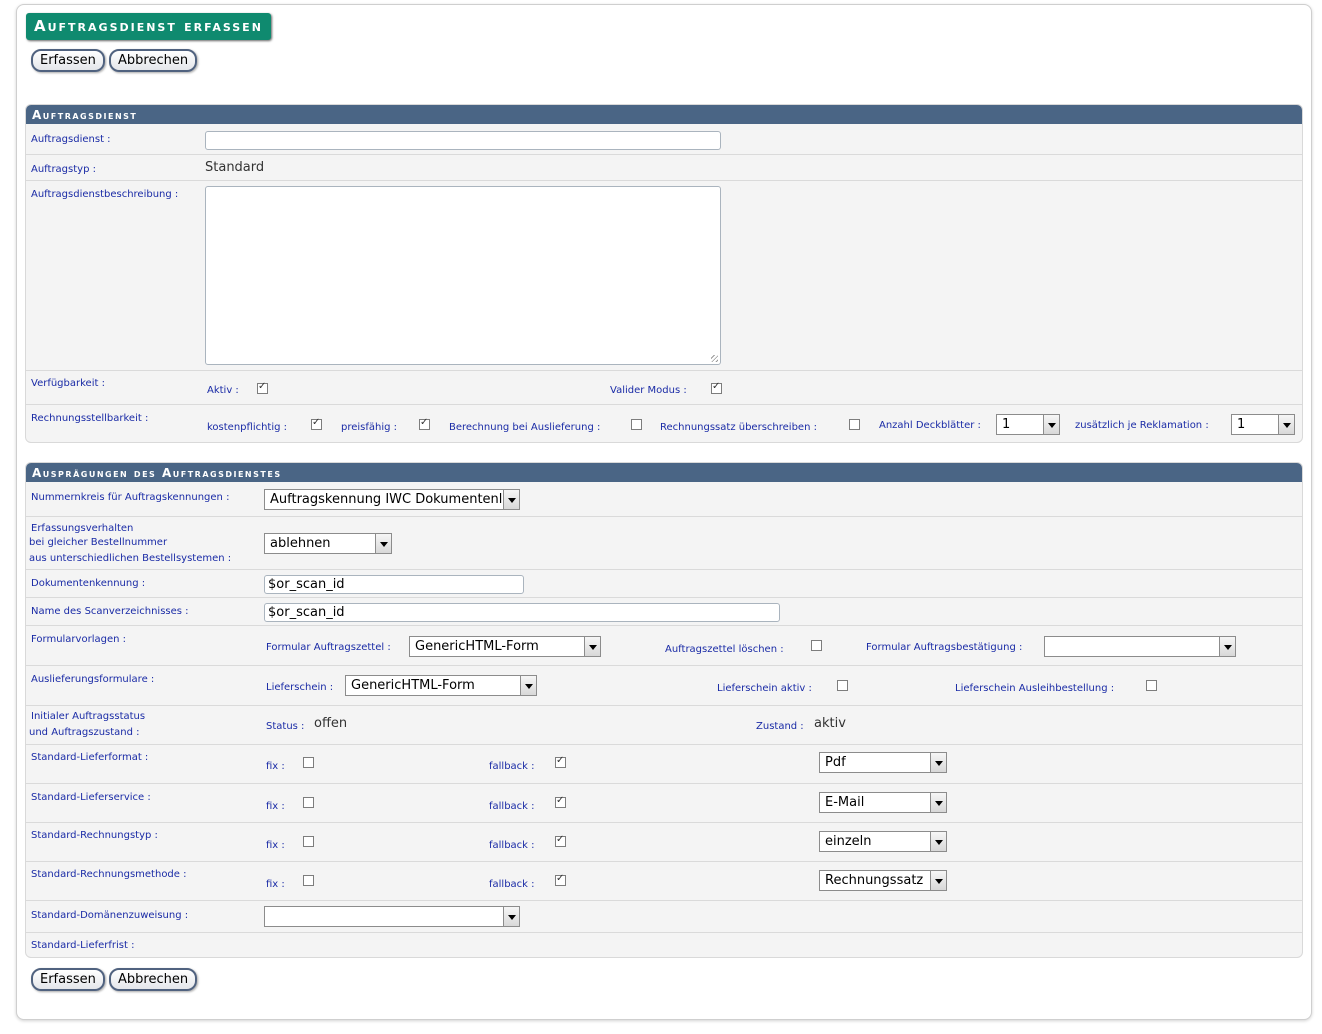 This screenshot has width=1322, height=1034. I want to click on lieferformat-value: Pdf, so click(835, 762).